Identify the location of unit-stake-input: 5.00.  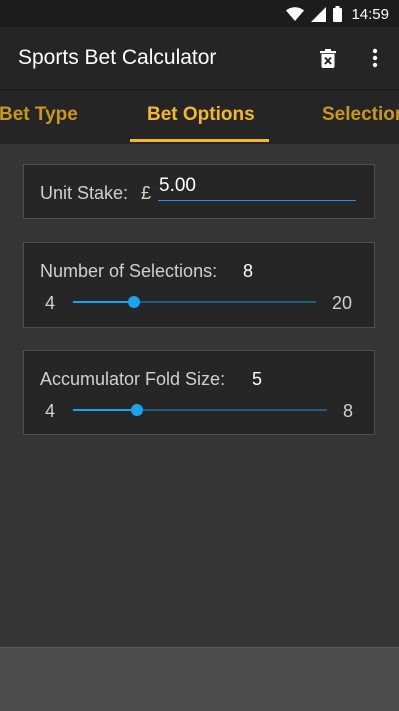
(257, 188).